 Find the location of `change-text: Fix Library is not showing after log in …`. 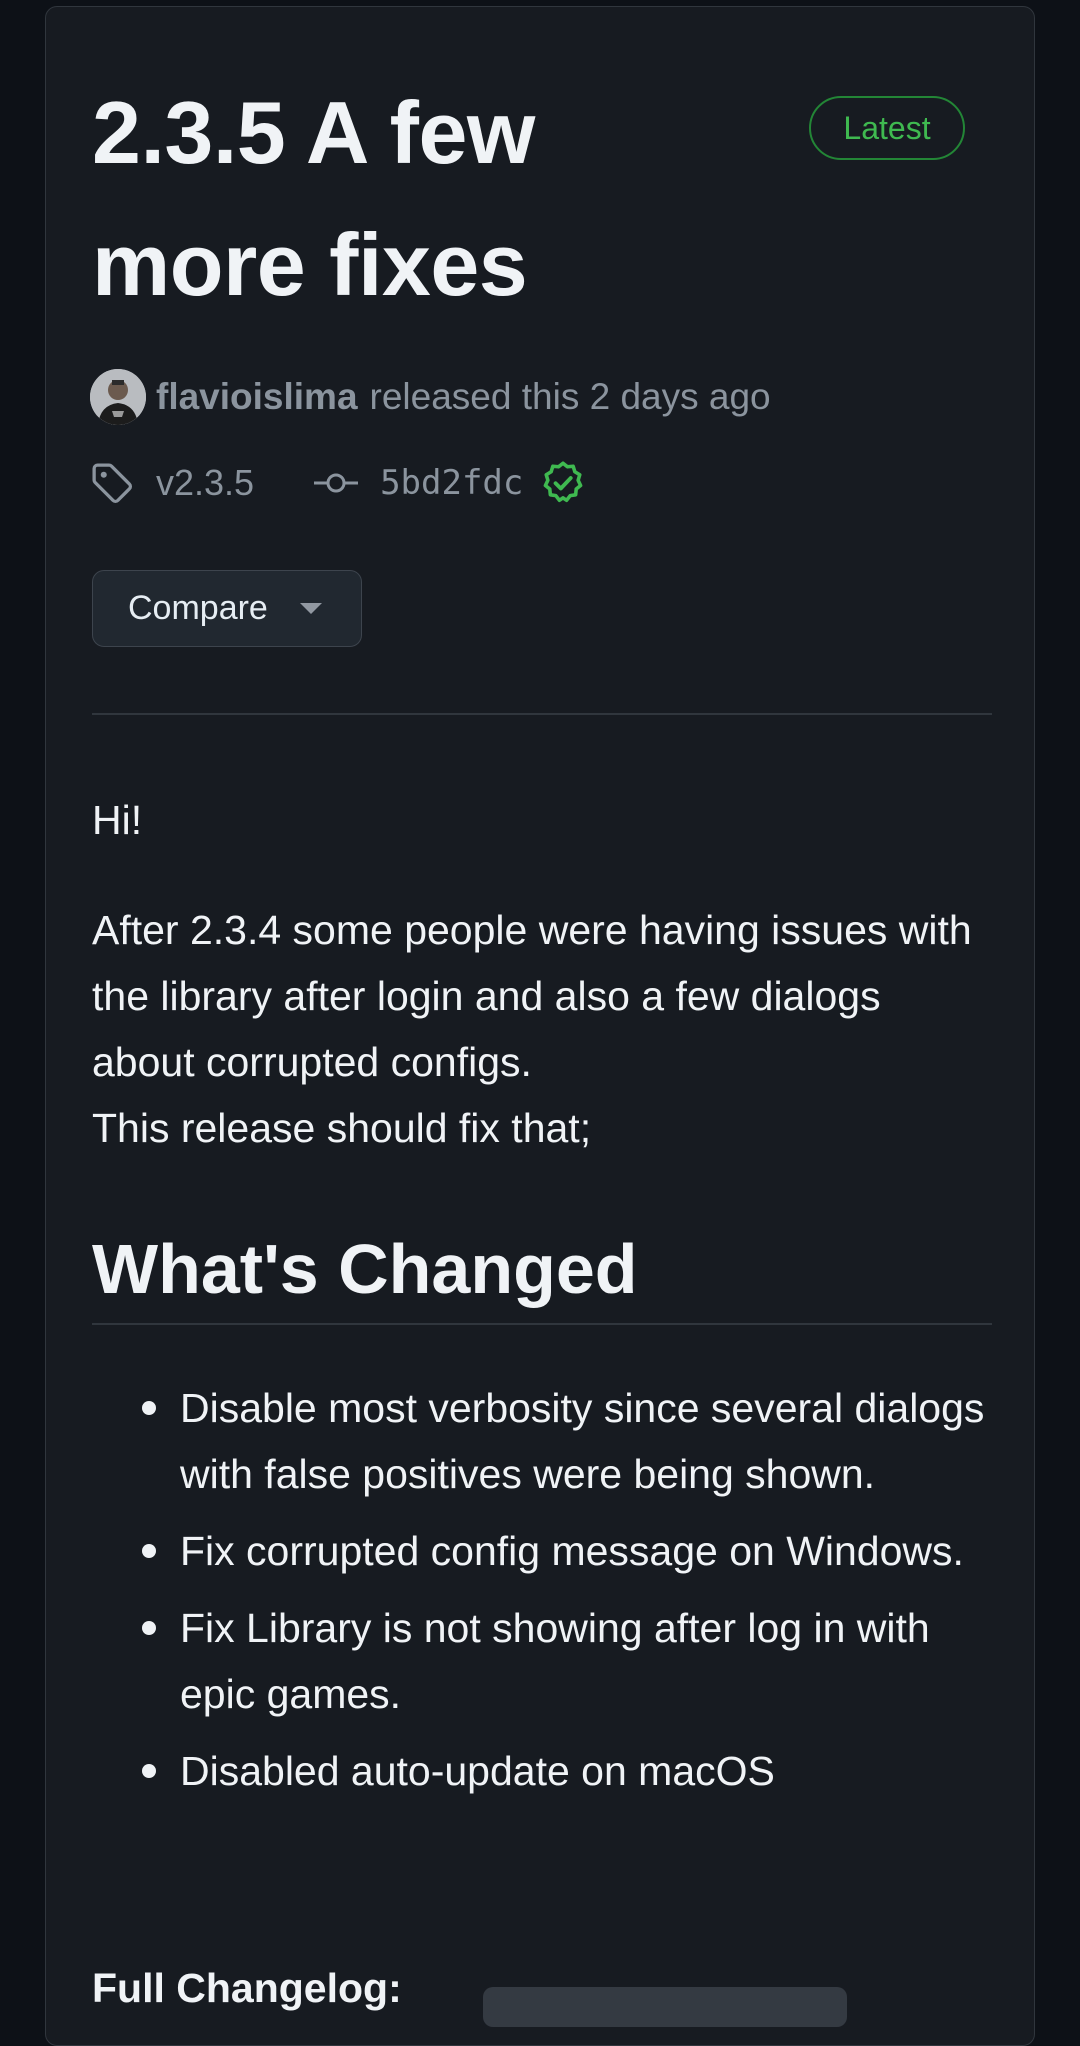

change-text: Fix Library is not showing after log in … is located at coordinates (555, 1661).